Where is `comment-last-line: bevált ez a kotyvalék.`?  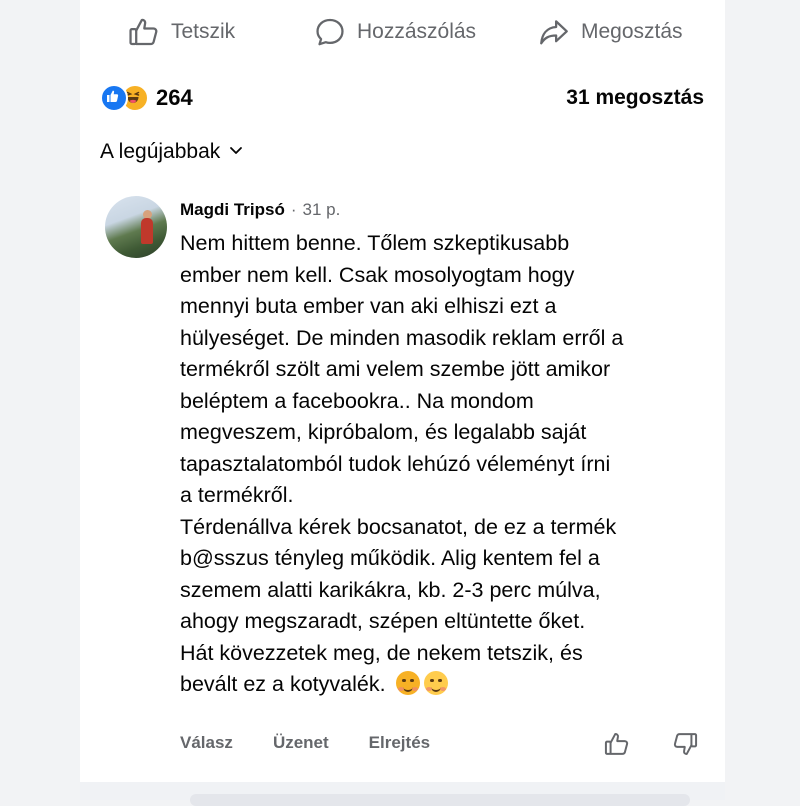
comment-last-line: bevált ez a kotyvalék. is located at coordinates (450, 685).